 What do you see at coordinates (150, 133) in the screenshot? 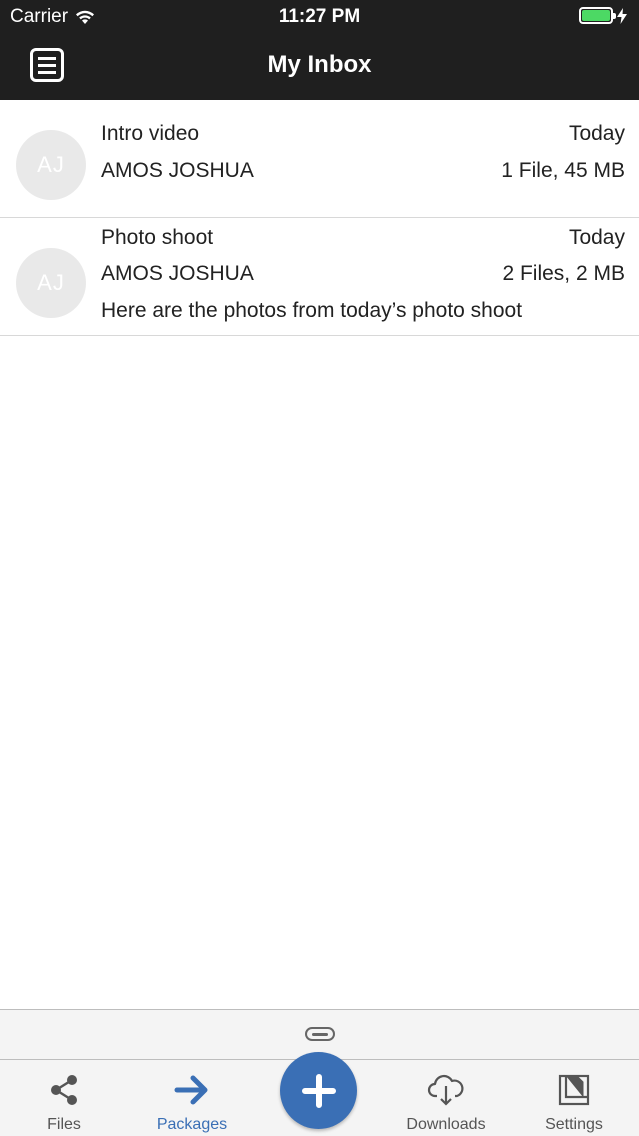
I see `item-title: Intro video` at bounding box center [150, 133].